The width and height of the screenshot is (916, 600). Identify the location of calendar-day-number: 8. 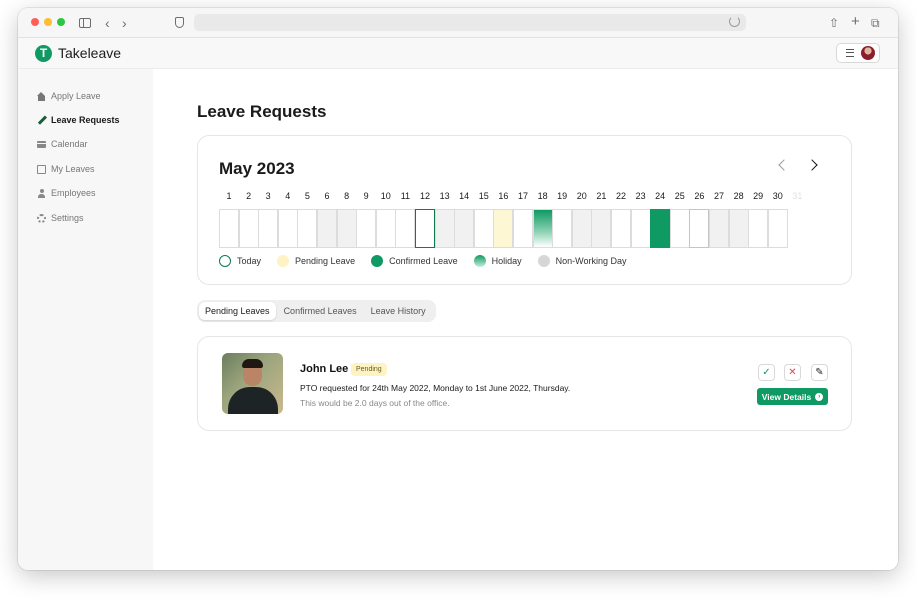
(347, 196).